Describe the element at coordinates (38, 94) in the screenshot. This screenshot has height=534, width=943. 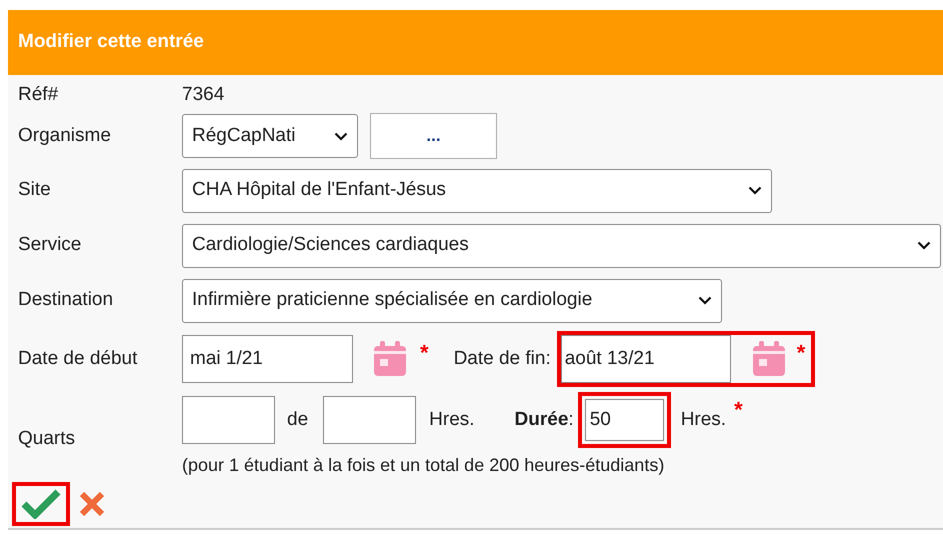
I see `field-label: Réf#` at that location.